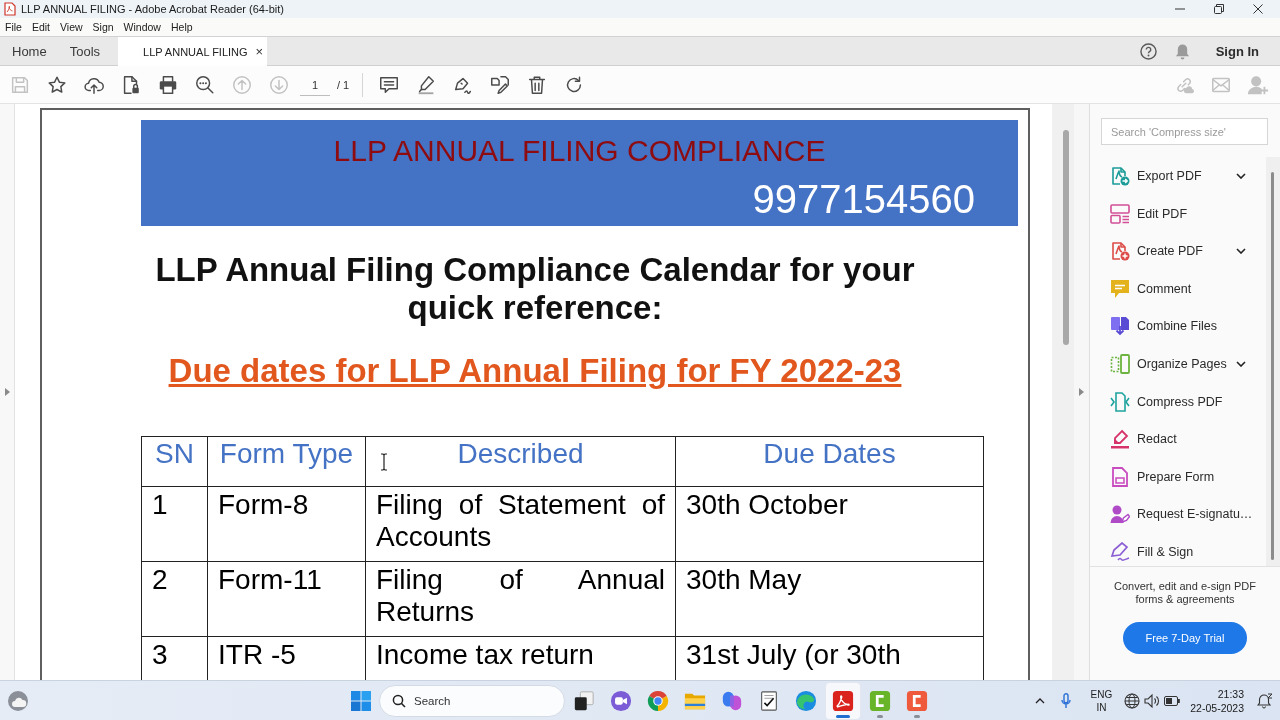  What do you see at coordinates (1120, 551) in the screenshot?
I see `signature-pen-icon` at bounding box center [1120, 551].